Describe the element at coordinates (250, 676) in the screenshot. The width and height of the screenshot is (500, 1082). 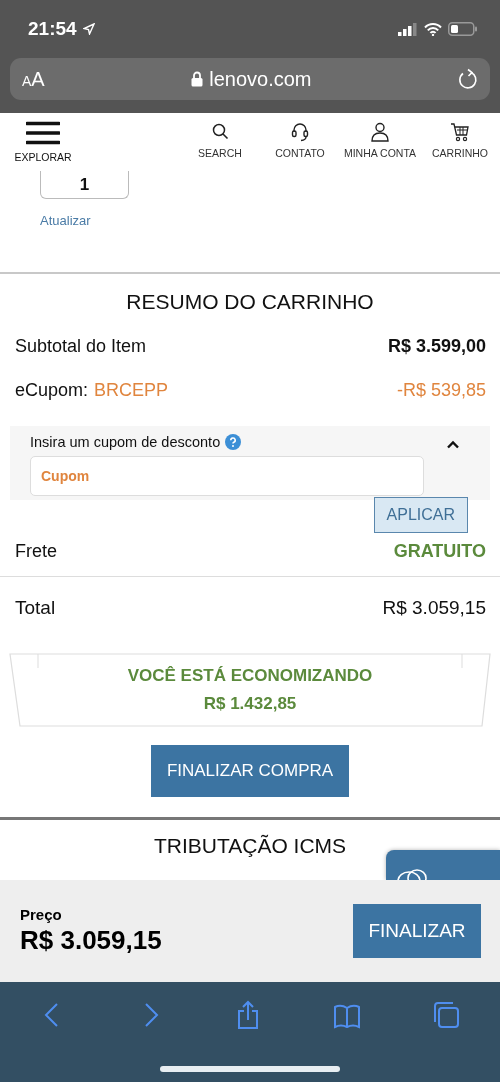
I see `savings-title: VOCÊ ESTÁ ECONOMIZANDO` at that location.